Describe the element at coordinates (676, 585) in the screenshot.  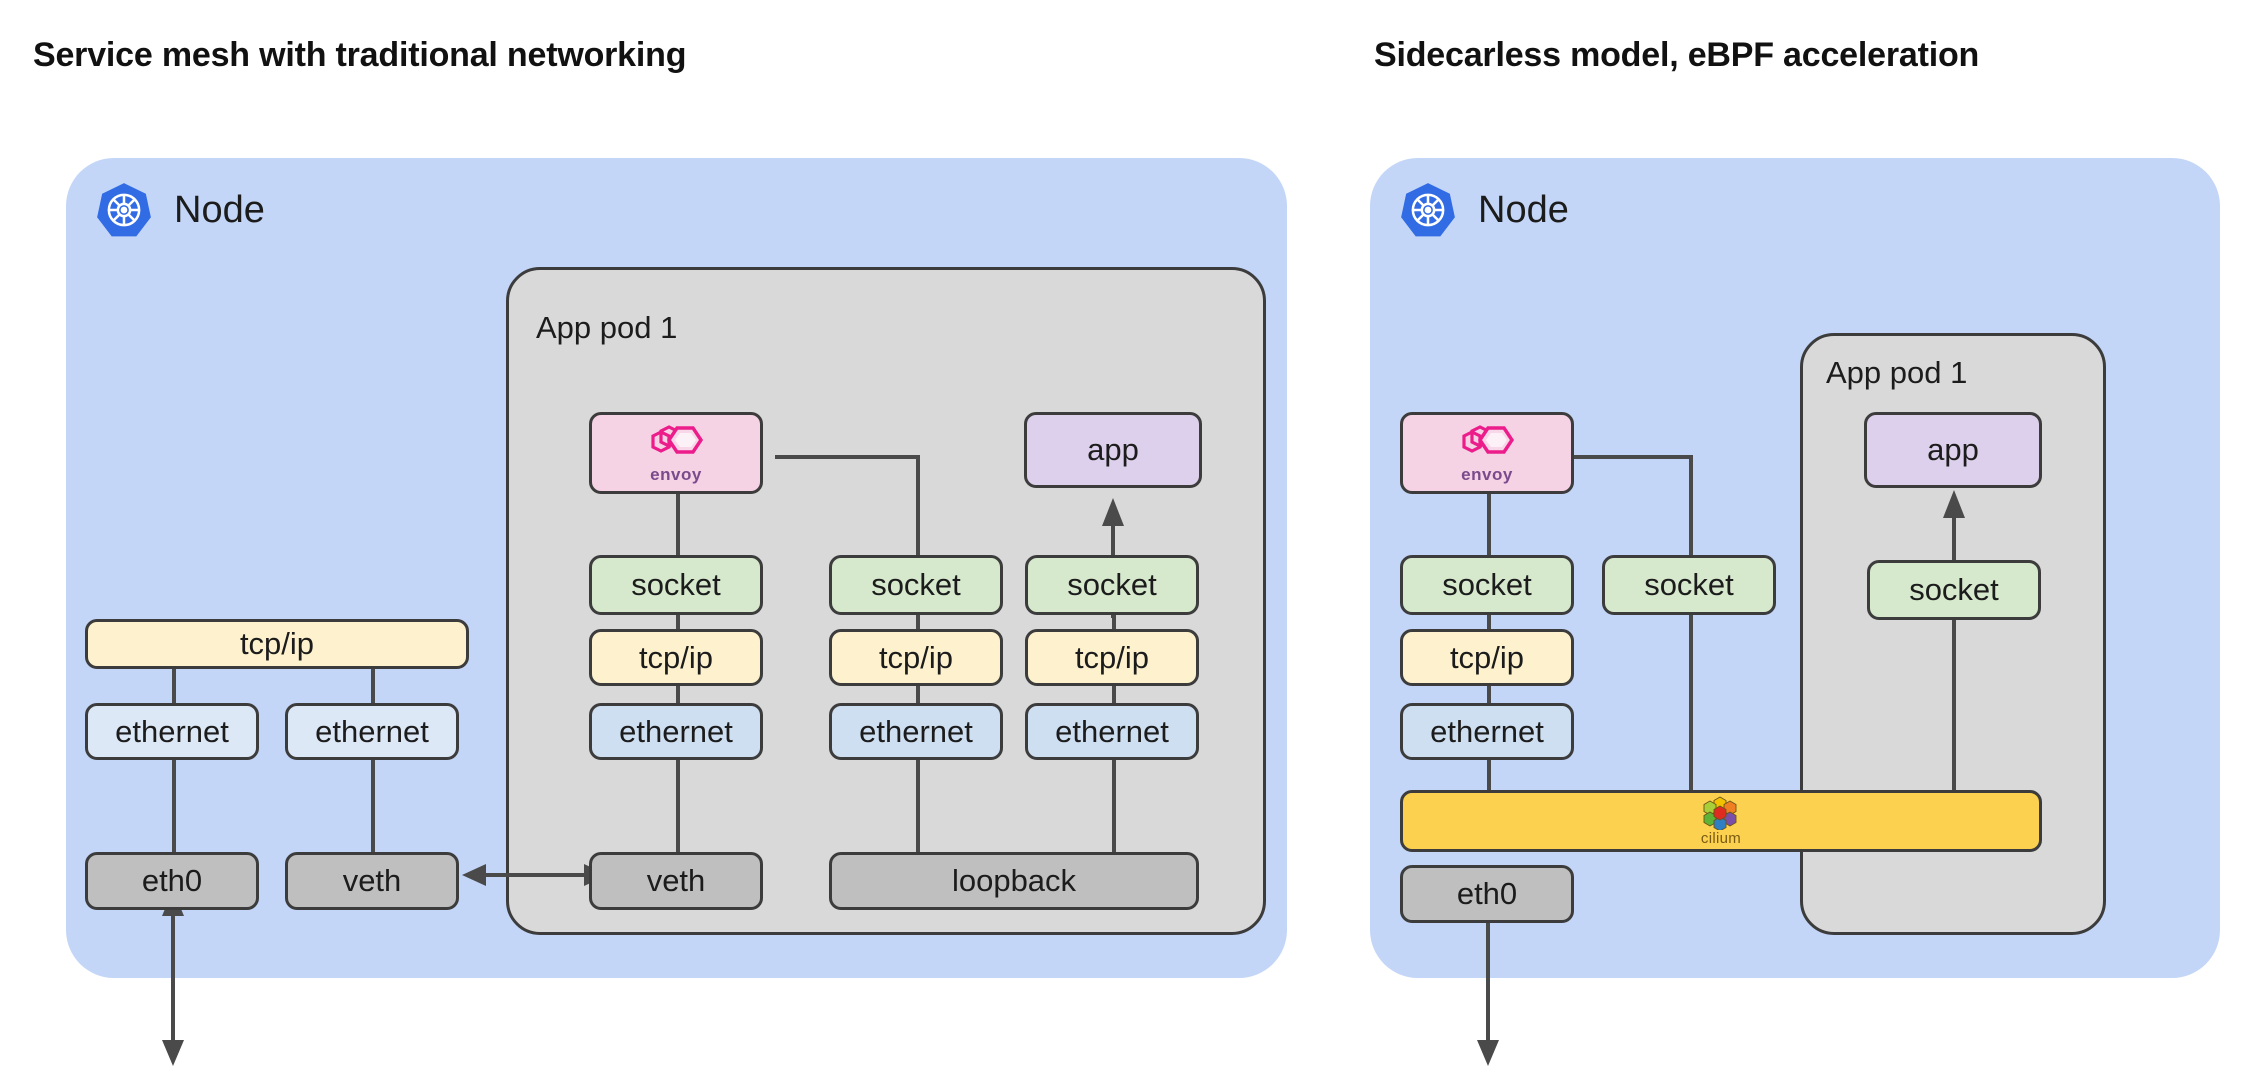
I see `socket-box-left-1: socket` at that location.